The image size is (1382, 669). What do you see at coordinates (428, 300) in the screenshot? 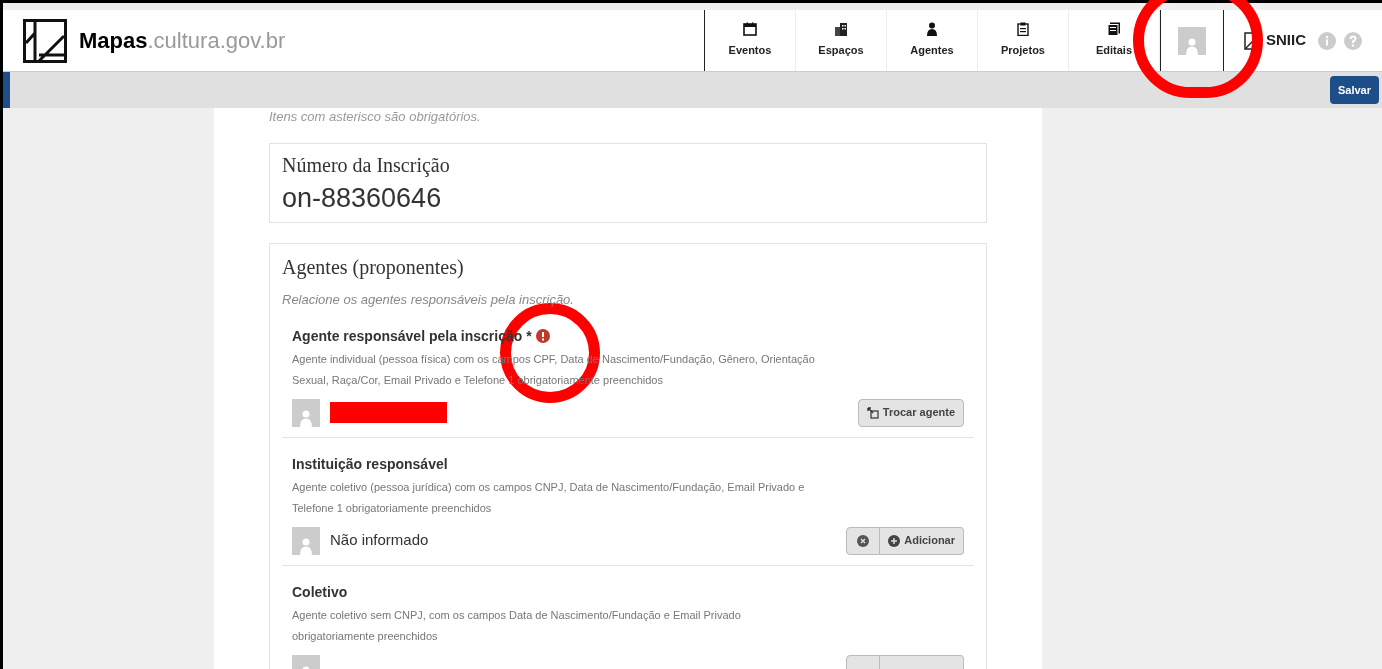
I see `card-subtitle: Relacione os agentes responsáveis pela inscrição.` at bounding box center [428, 300].